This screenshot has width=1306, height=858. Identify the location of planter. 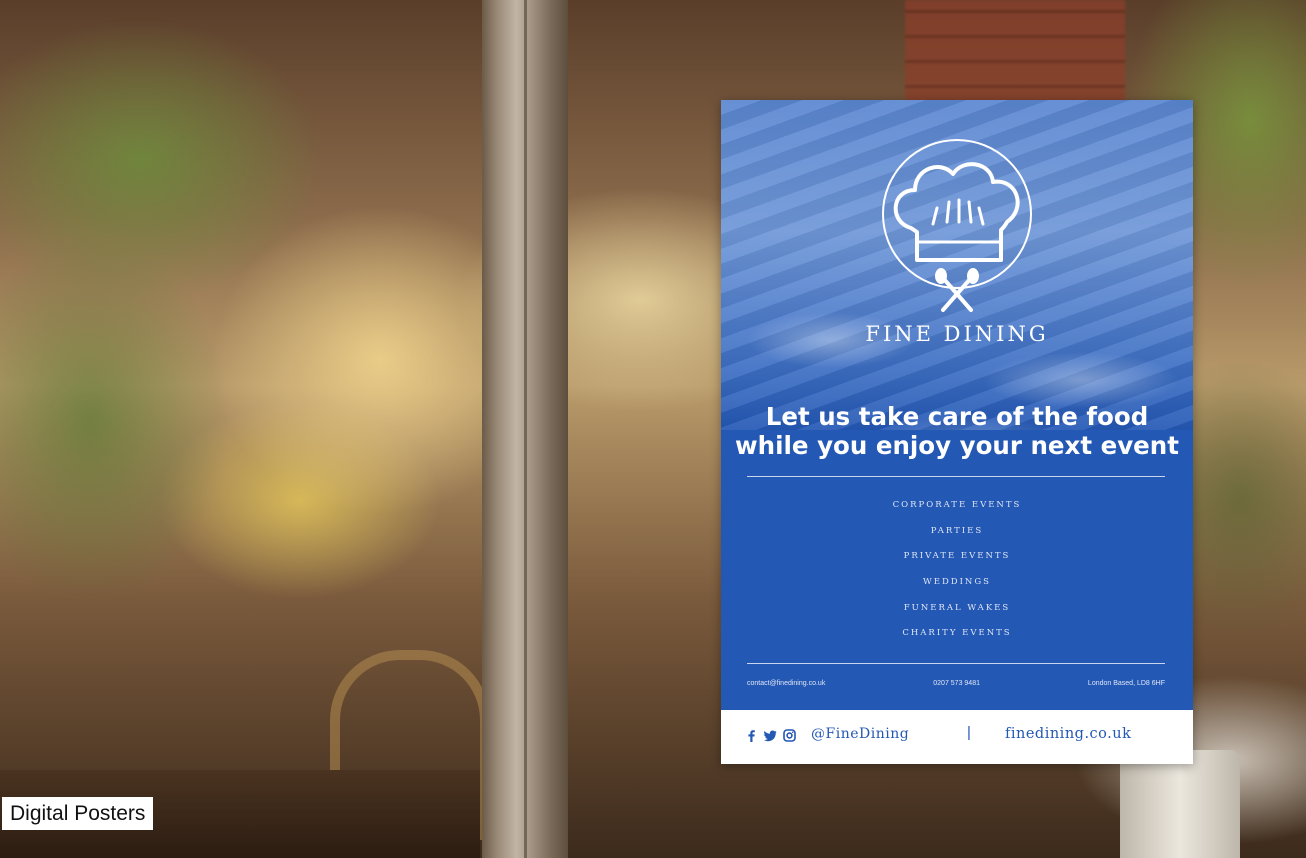
(1180, 804).